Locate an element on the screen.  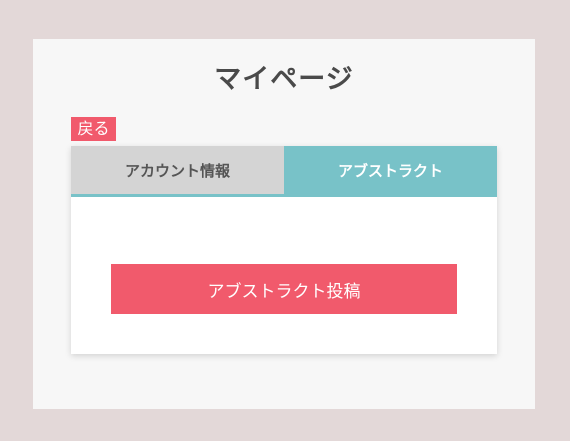
back-button: 戻る is located at coordinates (93, 129).